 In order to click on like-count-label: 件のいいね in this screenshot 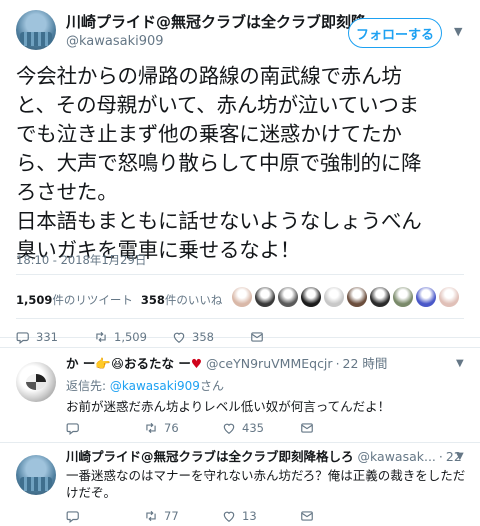, I will do `click(194, 300)`.